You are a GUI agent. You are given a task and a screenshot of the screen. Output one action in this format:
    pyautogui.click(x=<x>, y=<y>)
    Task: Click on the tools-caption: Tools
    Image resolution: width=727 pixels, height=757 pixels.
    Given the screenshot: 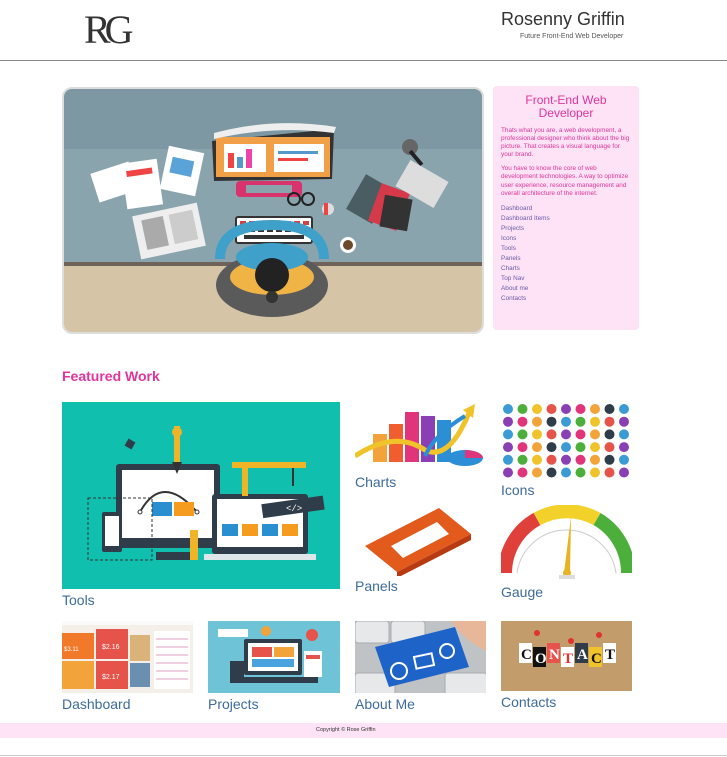 What is the action you would take?
    pyautogui.click(x=78, y=600)
    